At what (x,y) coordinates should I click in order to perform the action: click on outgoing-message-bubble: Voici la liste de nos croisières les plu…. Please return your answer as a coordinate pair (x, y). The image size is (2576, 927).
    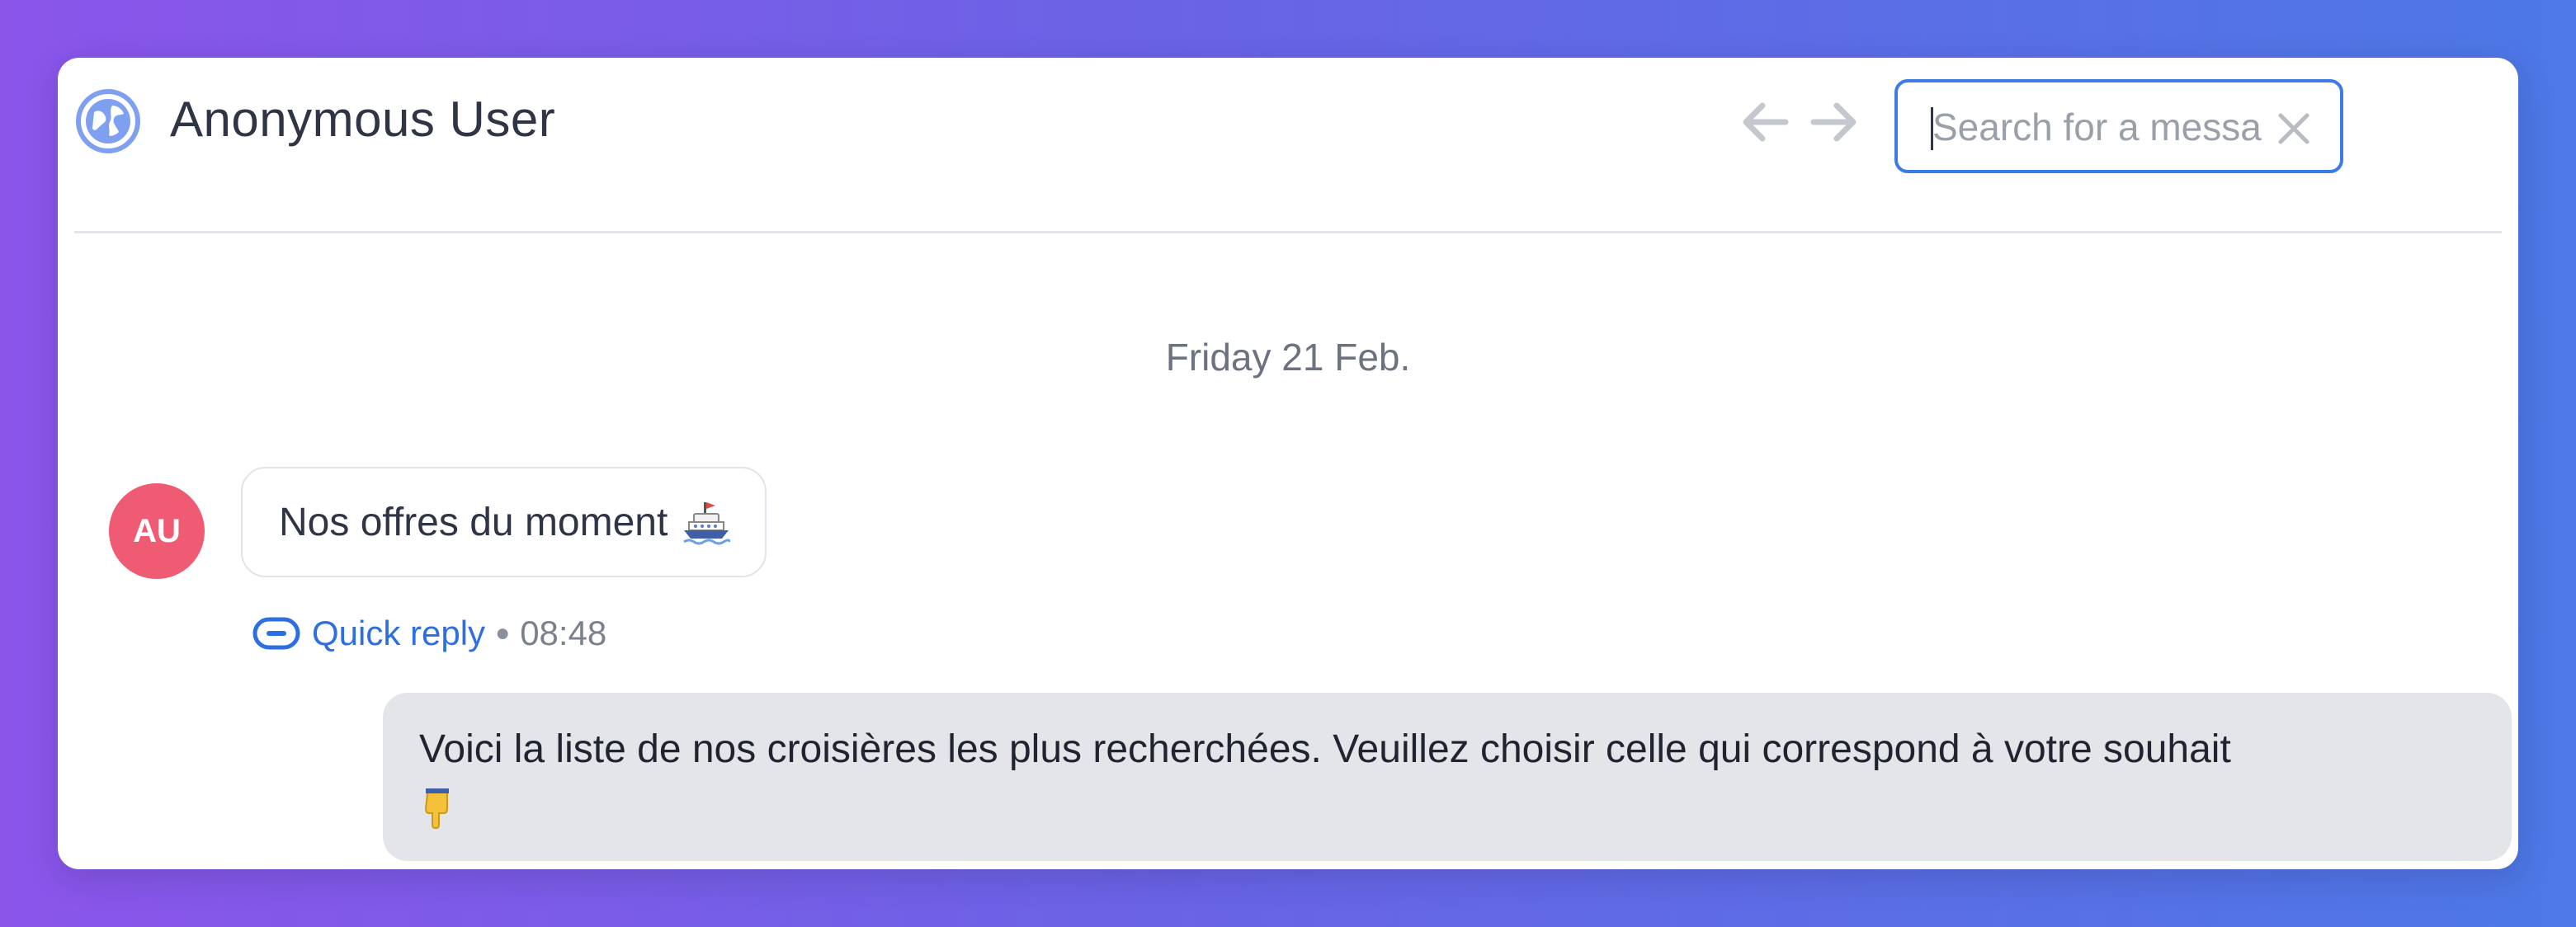
    Looking at the image, I should click on (1447, 777).